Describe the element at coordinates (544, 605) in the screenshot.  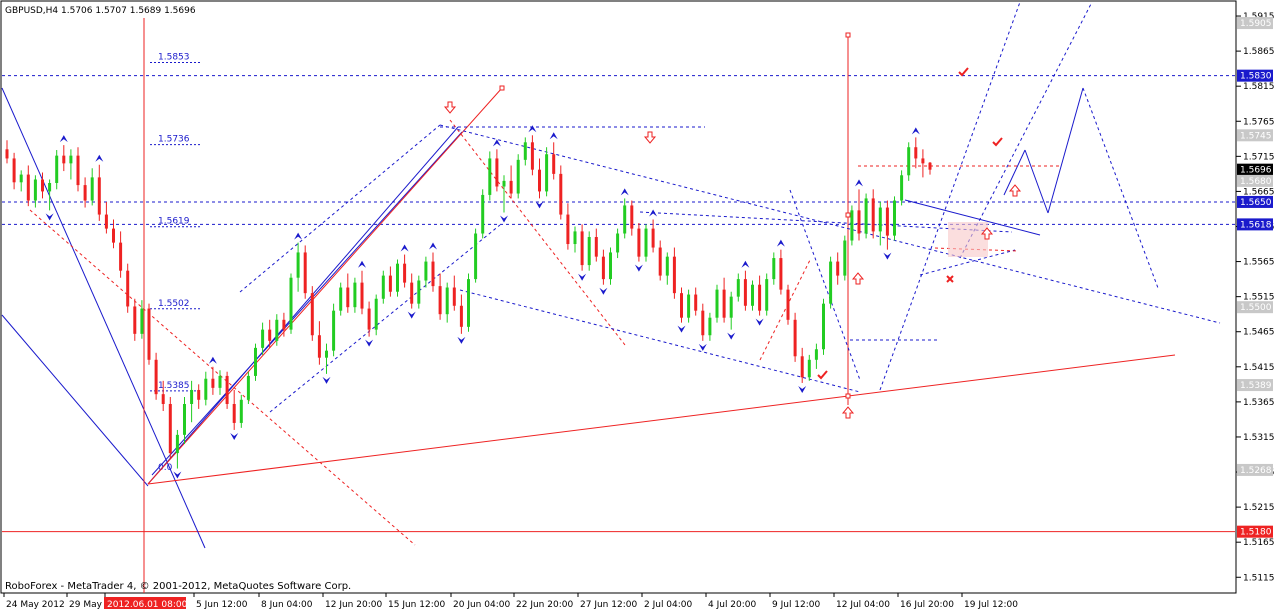
I see `x-tick-label: 22 Jun 20:00` at that location.